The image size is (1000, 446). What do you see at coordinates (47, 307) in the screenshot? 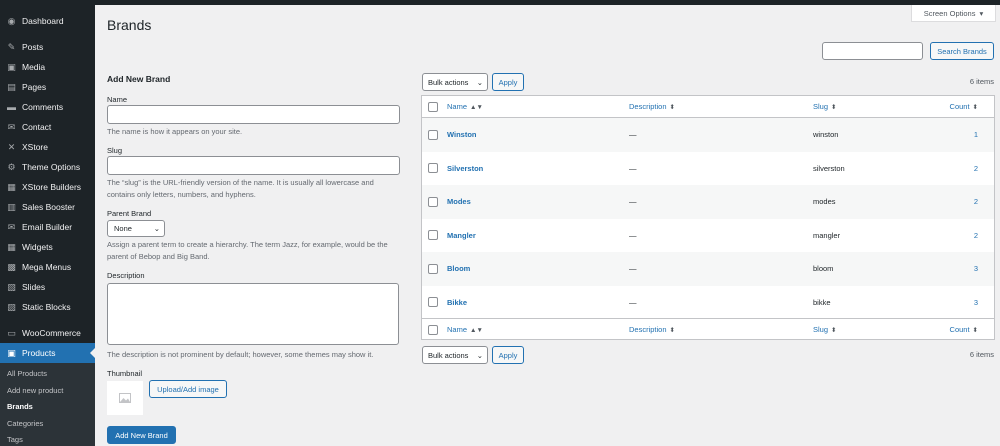
I see `sidebar-item-static-blocks: ▨ Static Blocks` at bounding box center [47, 307].